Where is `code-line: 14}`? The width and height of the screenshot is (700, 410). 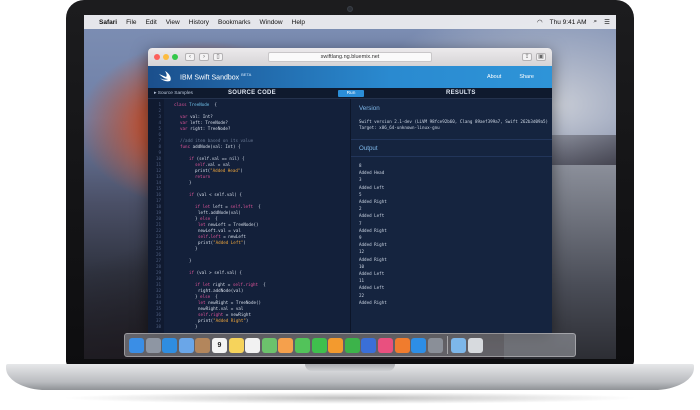 code-line: 14} is located at coordinates (249, 182).